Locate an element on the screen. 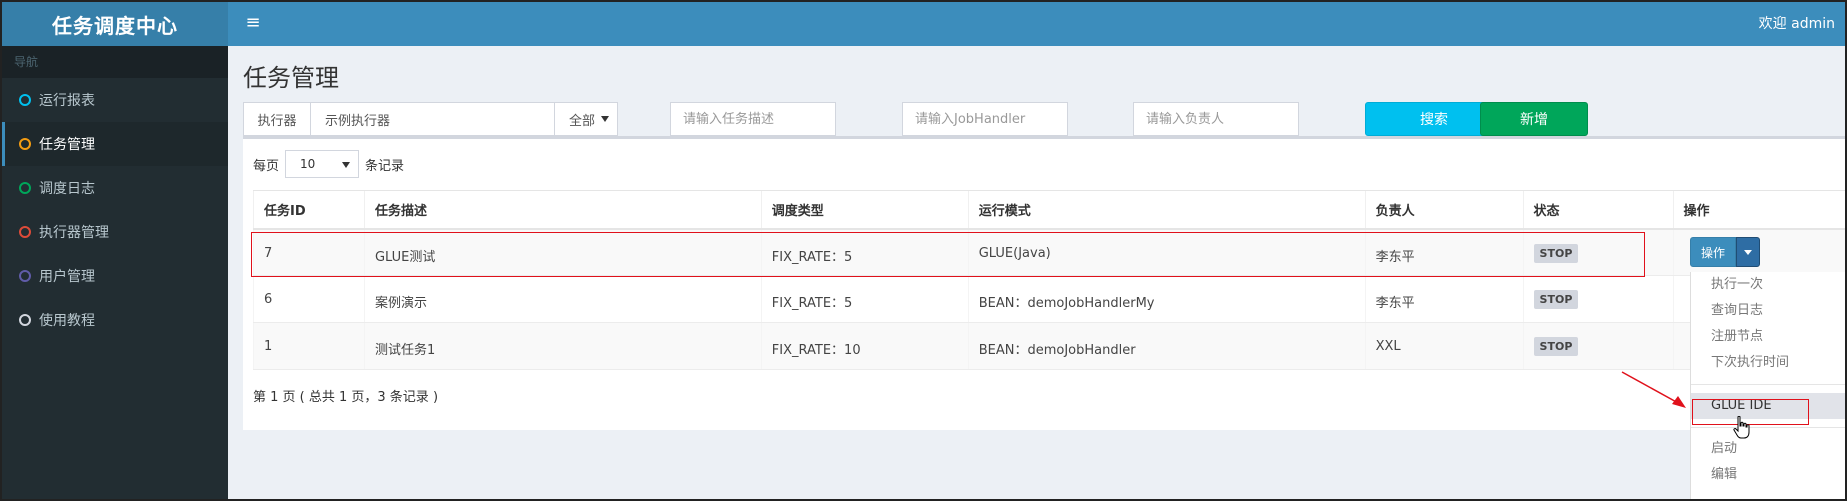  column-header-schedule: 调度类型 is located at coordinates (864, 210).